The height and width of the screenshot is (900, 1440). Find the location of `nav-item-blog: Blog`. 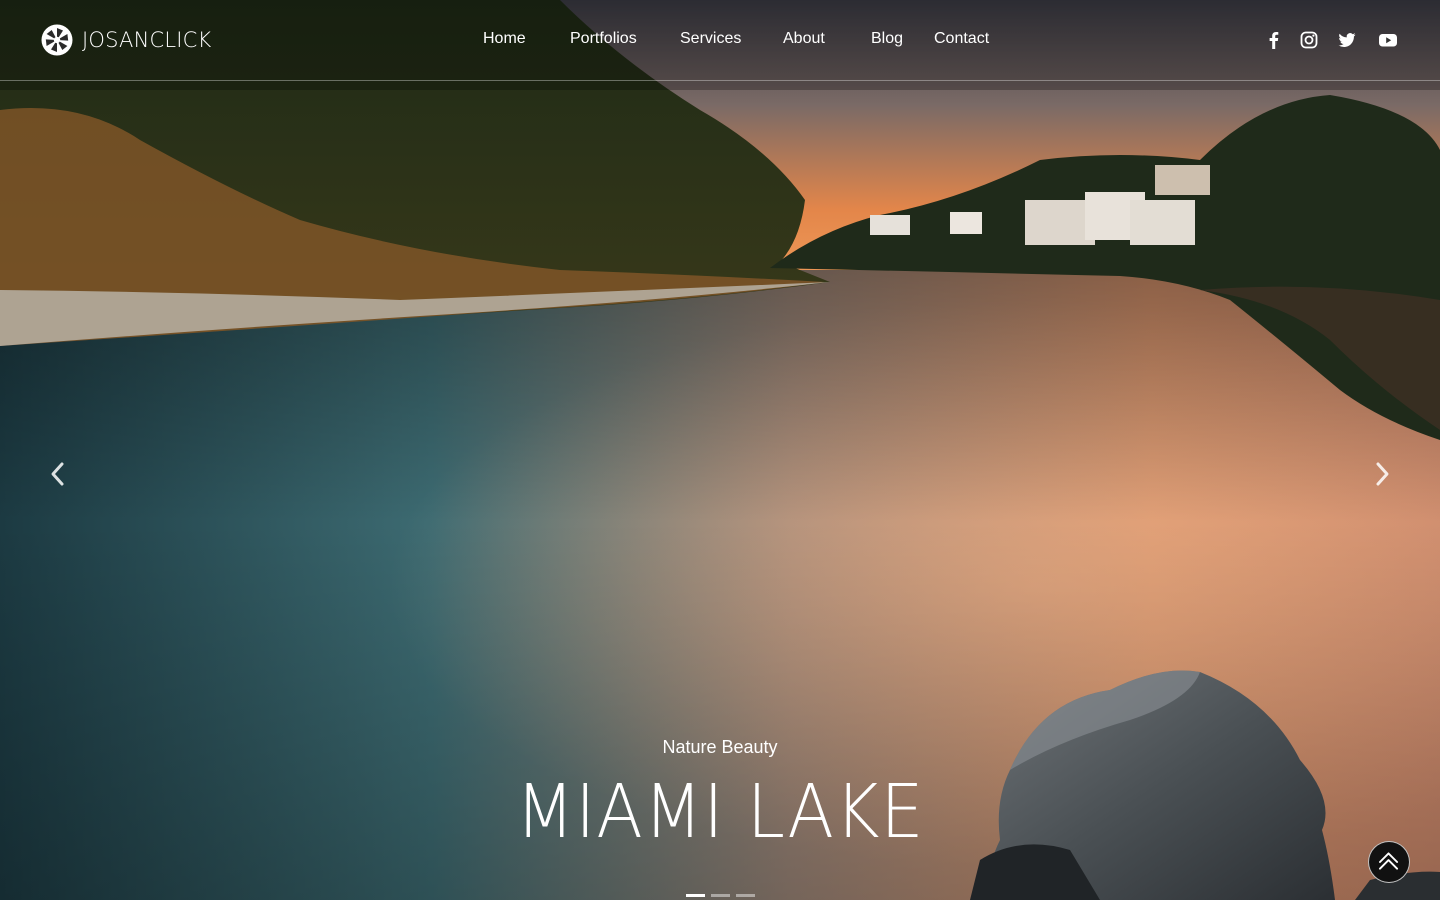

nav-item-blog: Blog is located at coordinates (887, 39).